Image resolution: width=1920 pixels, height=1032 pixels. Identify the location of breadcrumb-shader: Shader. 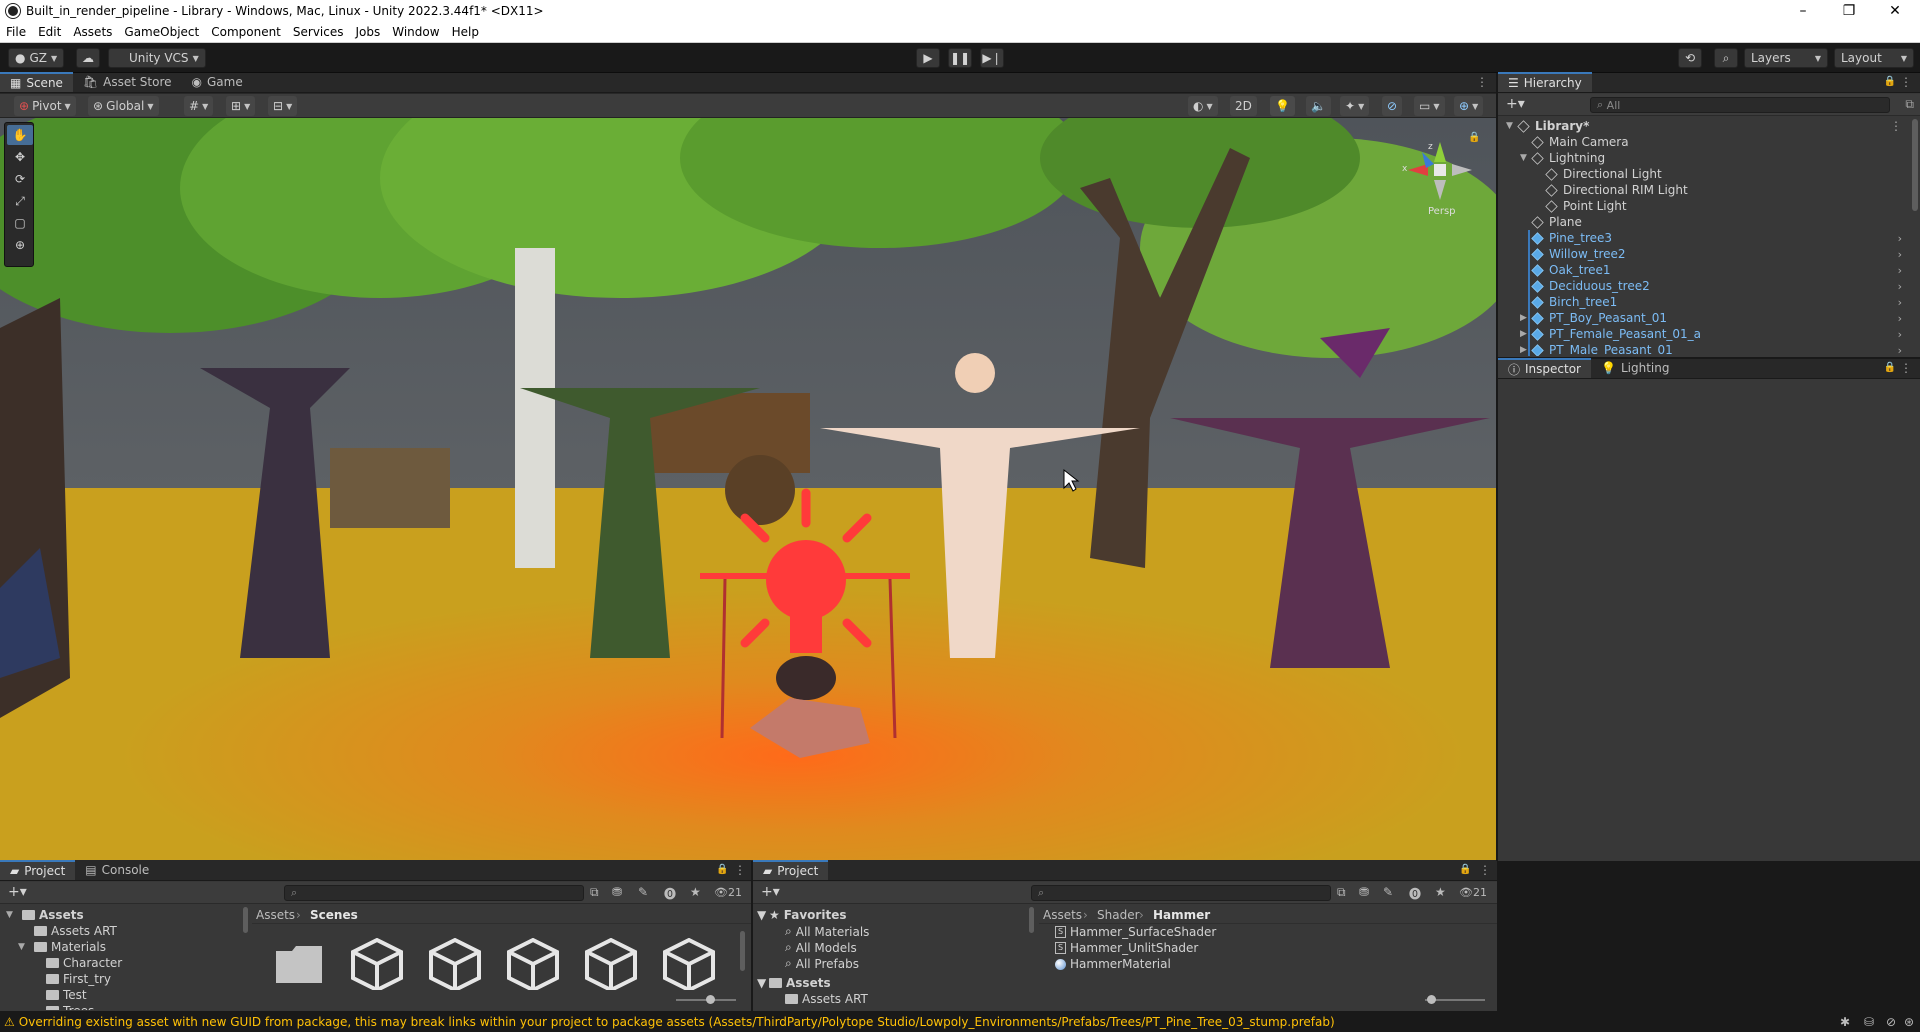
(1118, 915).